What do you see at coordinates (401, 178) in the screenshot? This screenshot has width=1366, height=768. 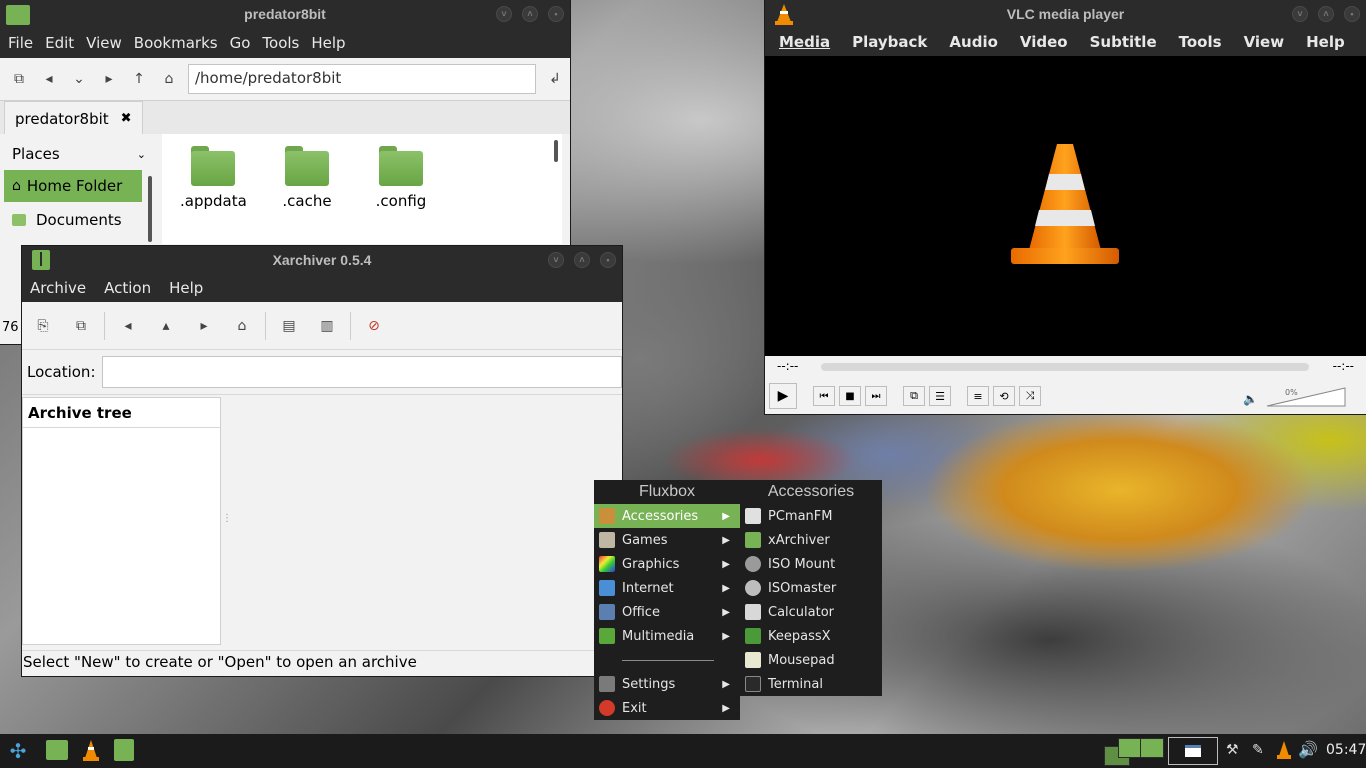 I see `folder-item: .config` at bounding box center [401, 178].